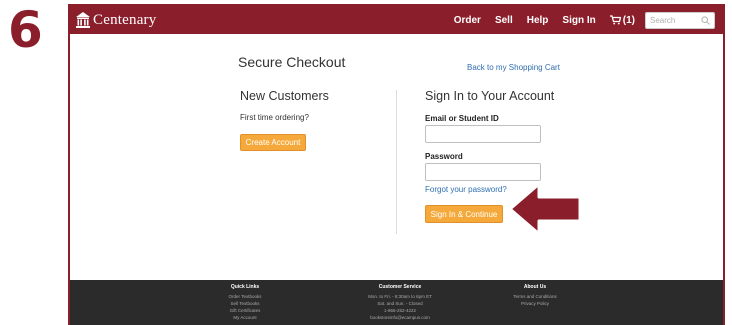 This screenshot has height=325, width=732. What do you see at coordinates (545, 209) in the screenshot?
I see `arrow-pointer-icon` at bounding box center [545, 209].